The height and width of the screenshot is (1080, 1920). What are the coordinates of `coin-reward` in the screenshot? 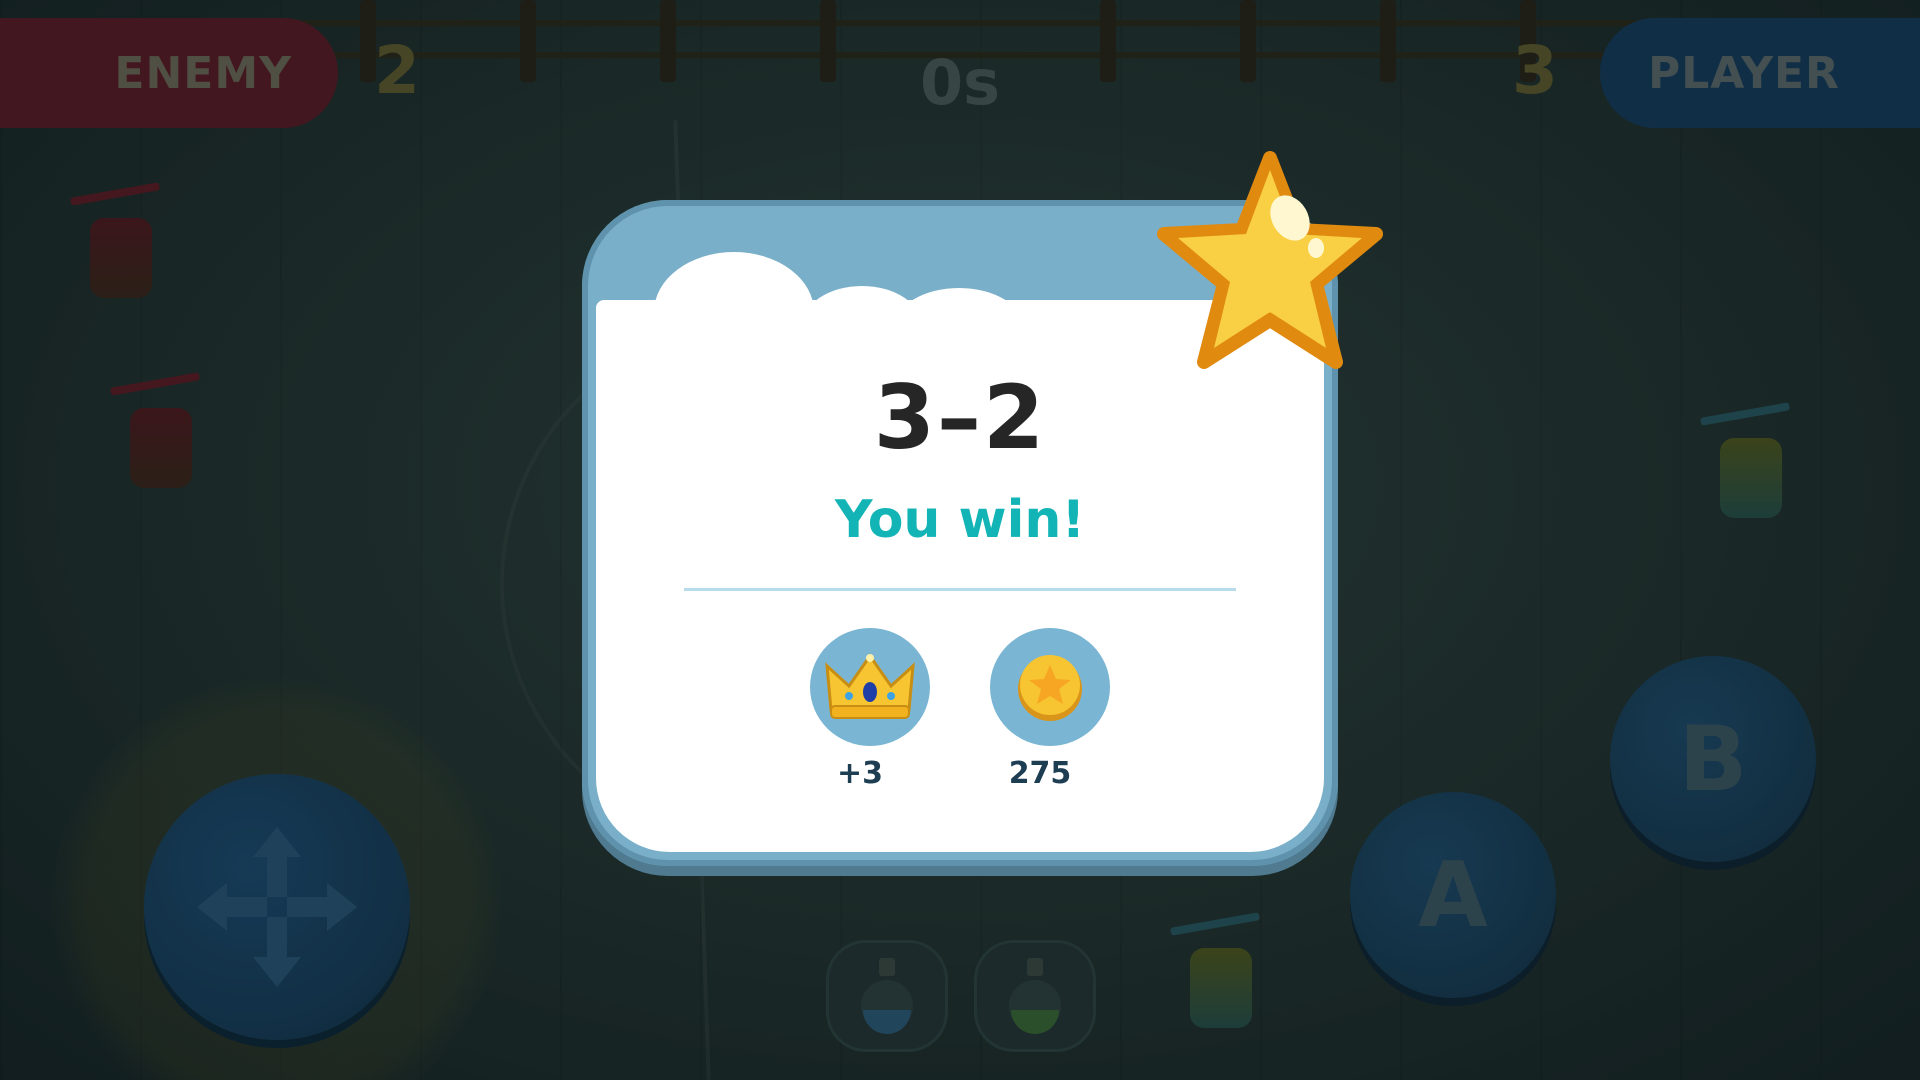 It's located at (1050, 687).